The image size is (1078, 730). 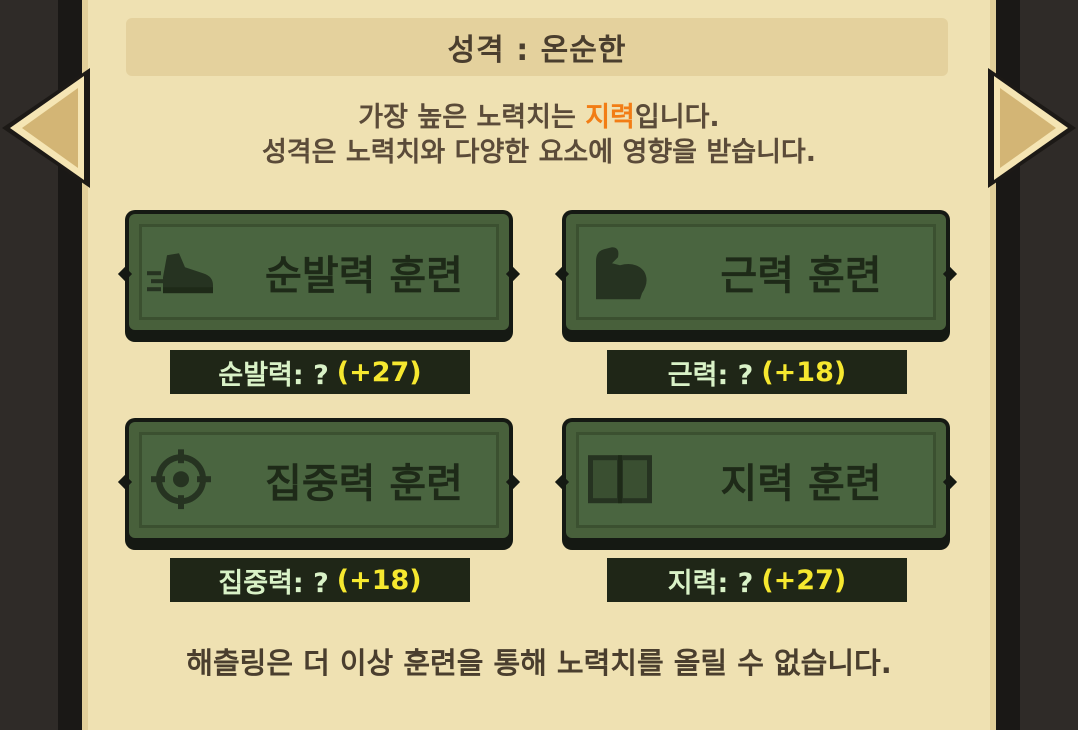 What do you see at coordinates (1032, 128) in the screenshot?
I see `next-arrow-icon` at bounding box center [1032, 128].